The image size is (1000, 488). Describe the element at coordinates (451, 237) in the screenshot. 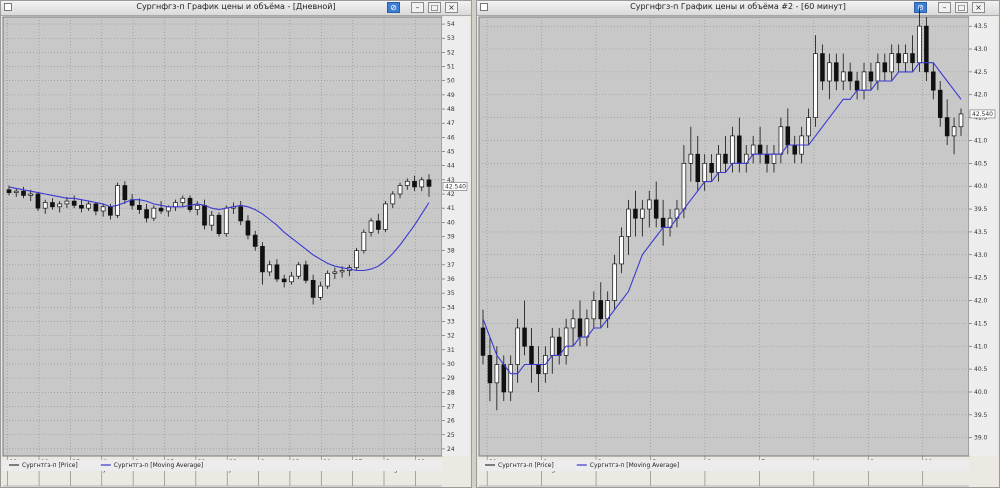

I see `y-tick-label: 39` at that location.